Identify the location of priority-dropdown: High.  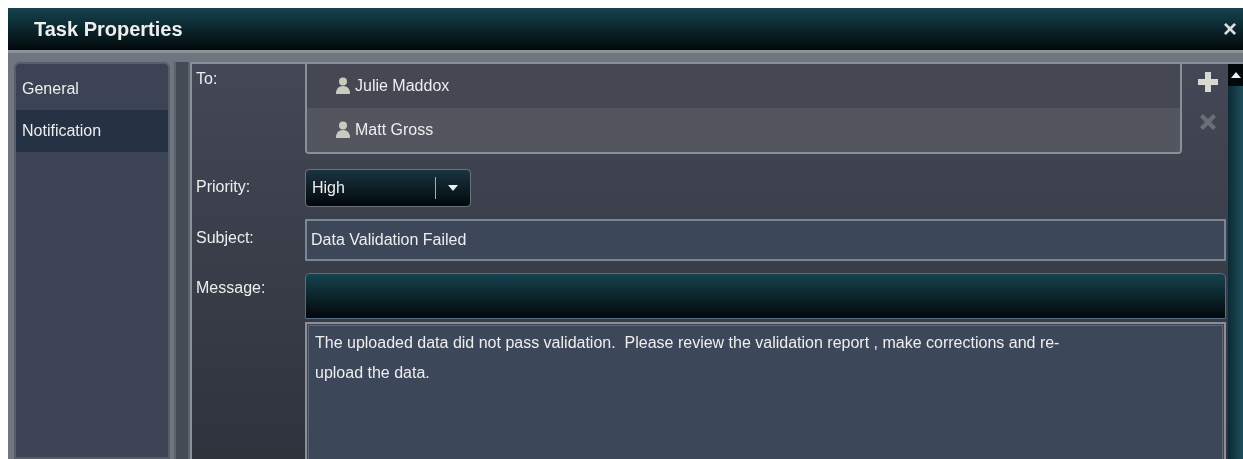
(388, 188).